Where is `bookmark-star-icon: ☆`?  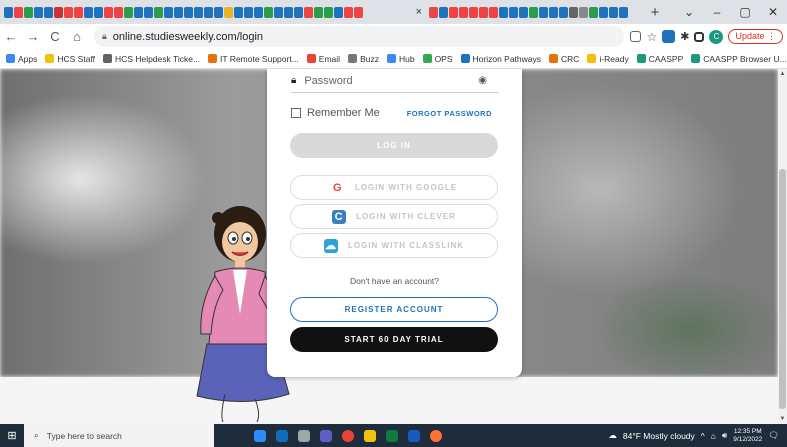
bookmark-star-icon: ☆ is located at coordinates (651, 37).